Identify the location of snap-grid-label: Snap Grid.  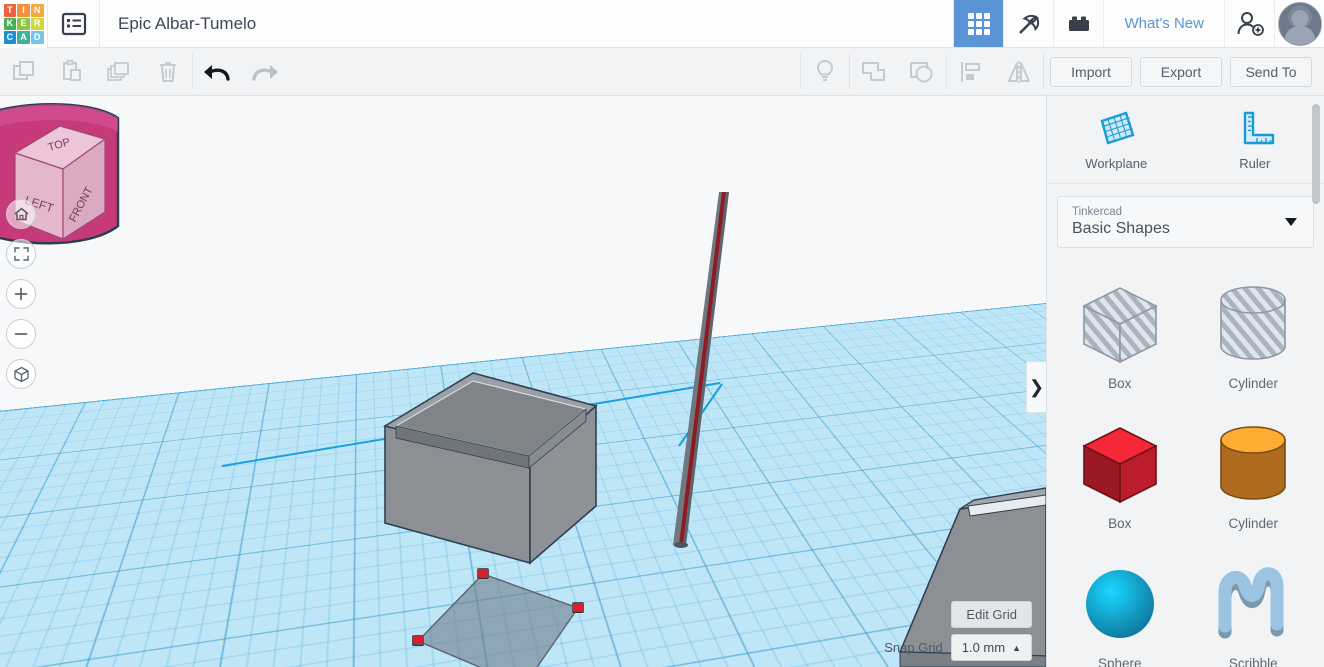
(913, 647).